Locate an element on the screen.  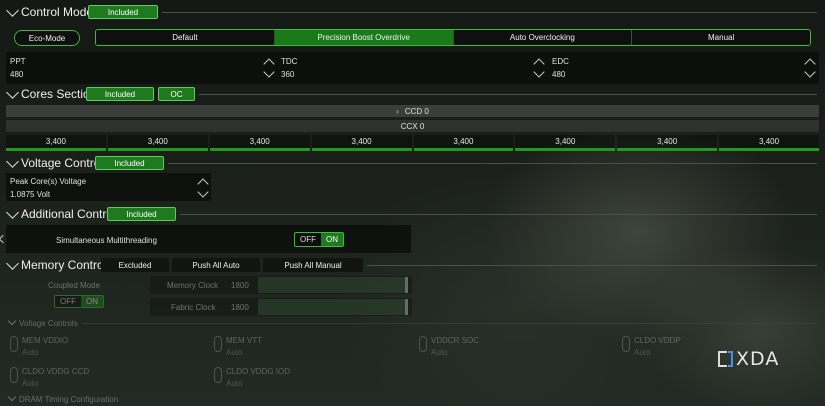
mode-default: Default is located at coordinates (185, 37).